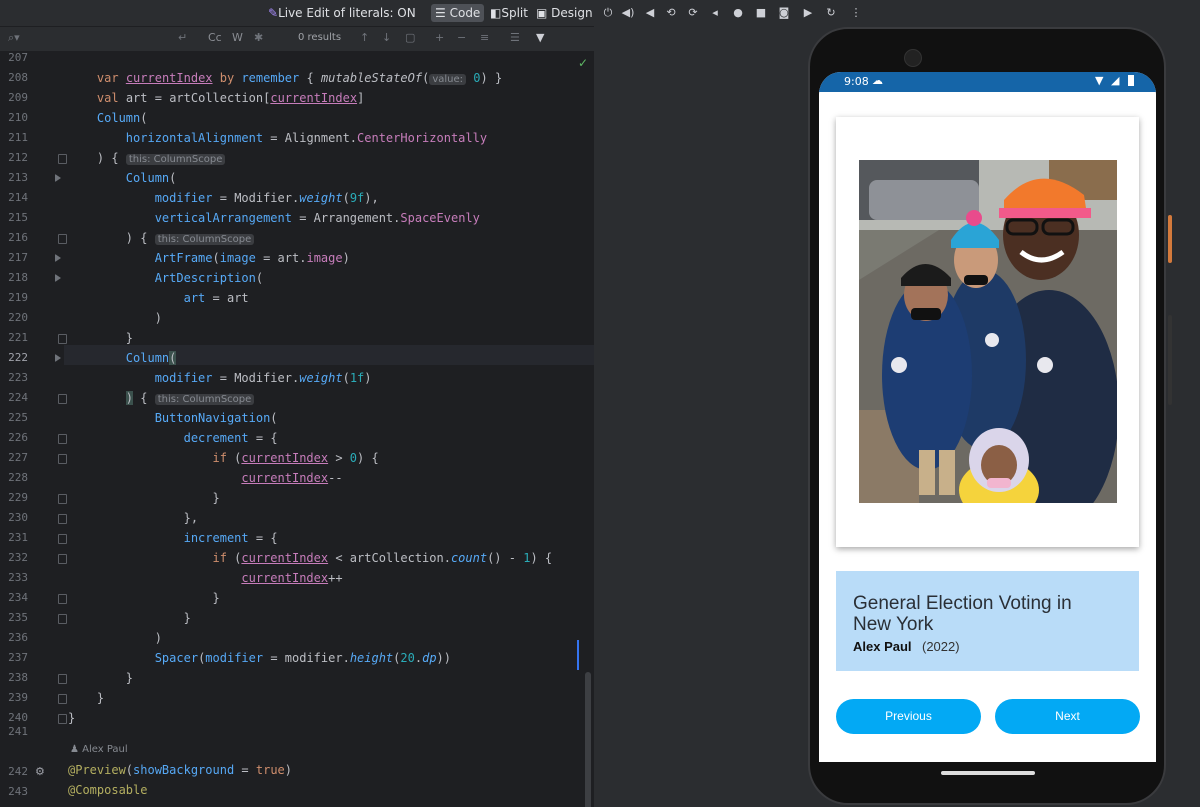  What do you see at coordinates (18, 637) in the screenshot?
I see `line-number: 236` at bounding box center [18, 637].